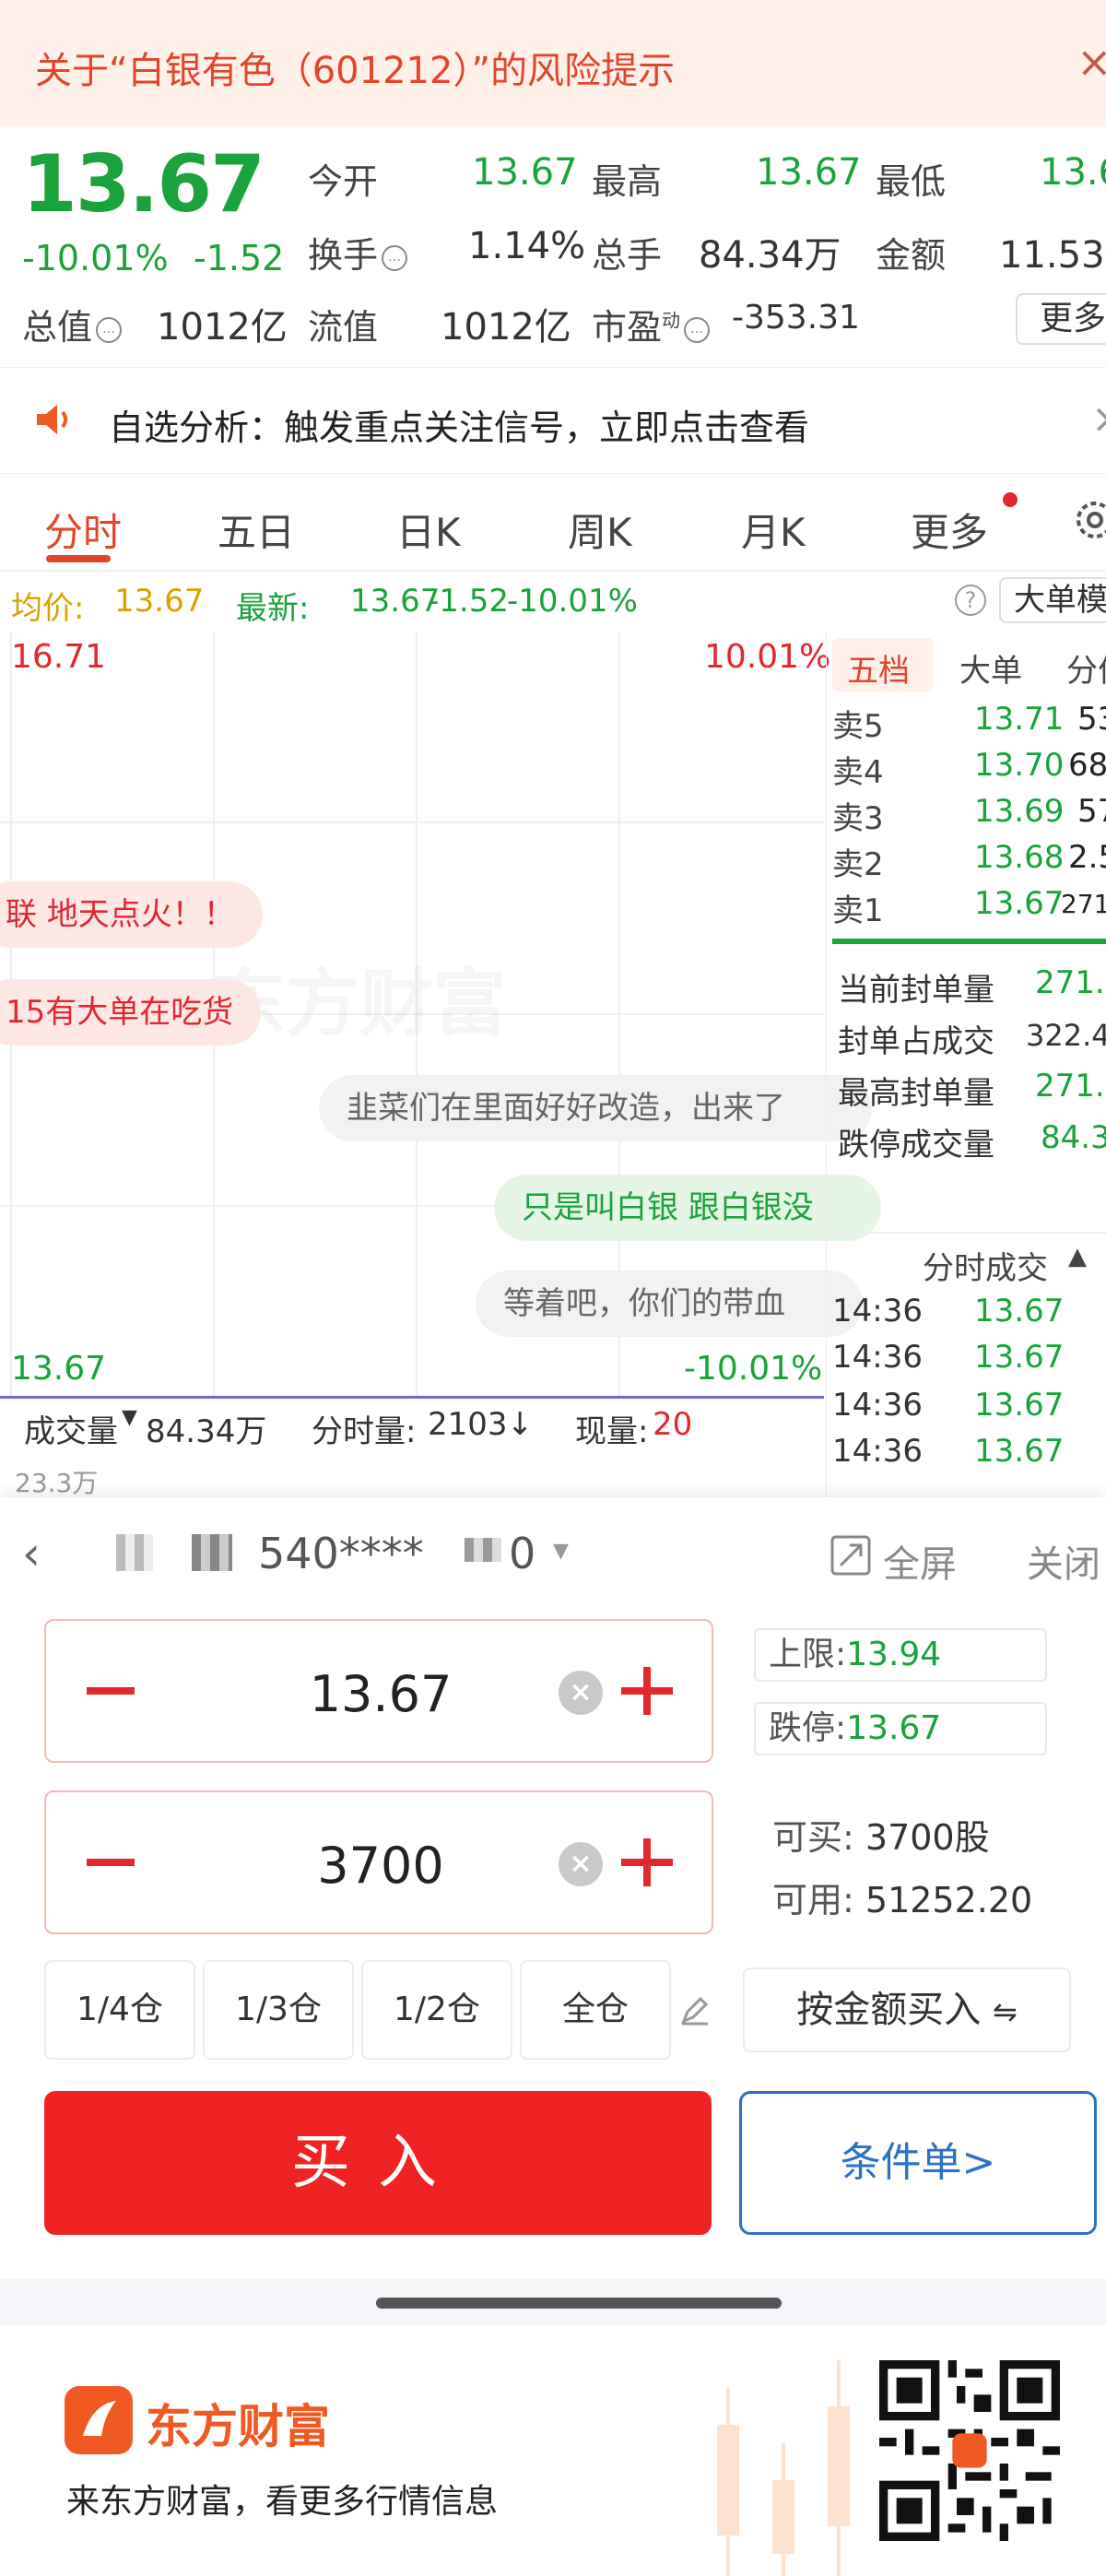  I want to click on latest-label: 最新:, so click(273, 608).